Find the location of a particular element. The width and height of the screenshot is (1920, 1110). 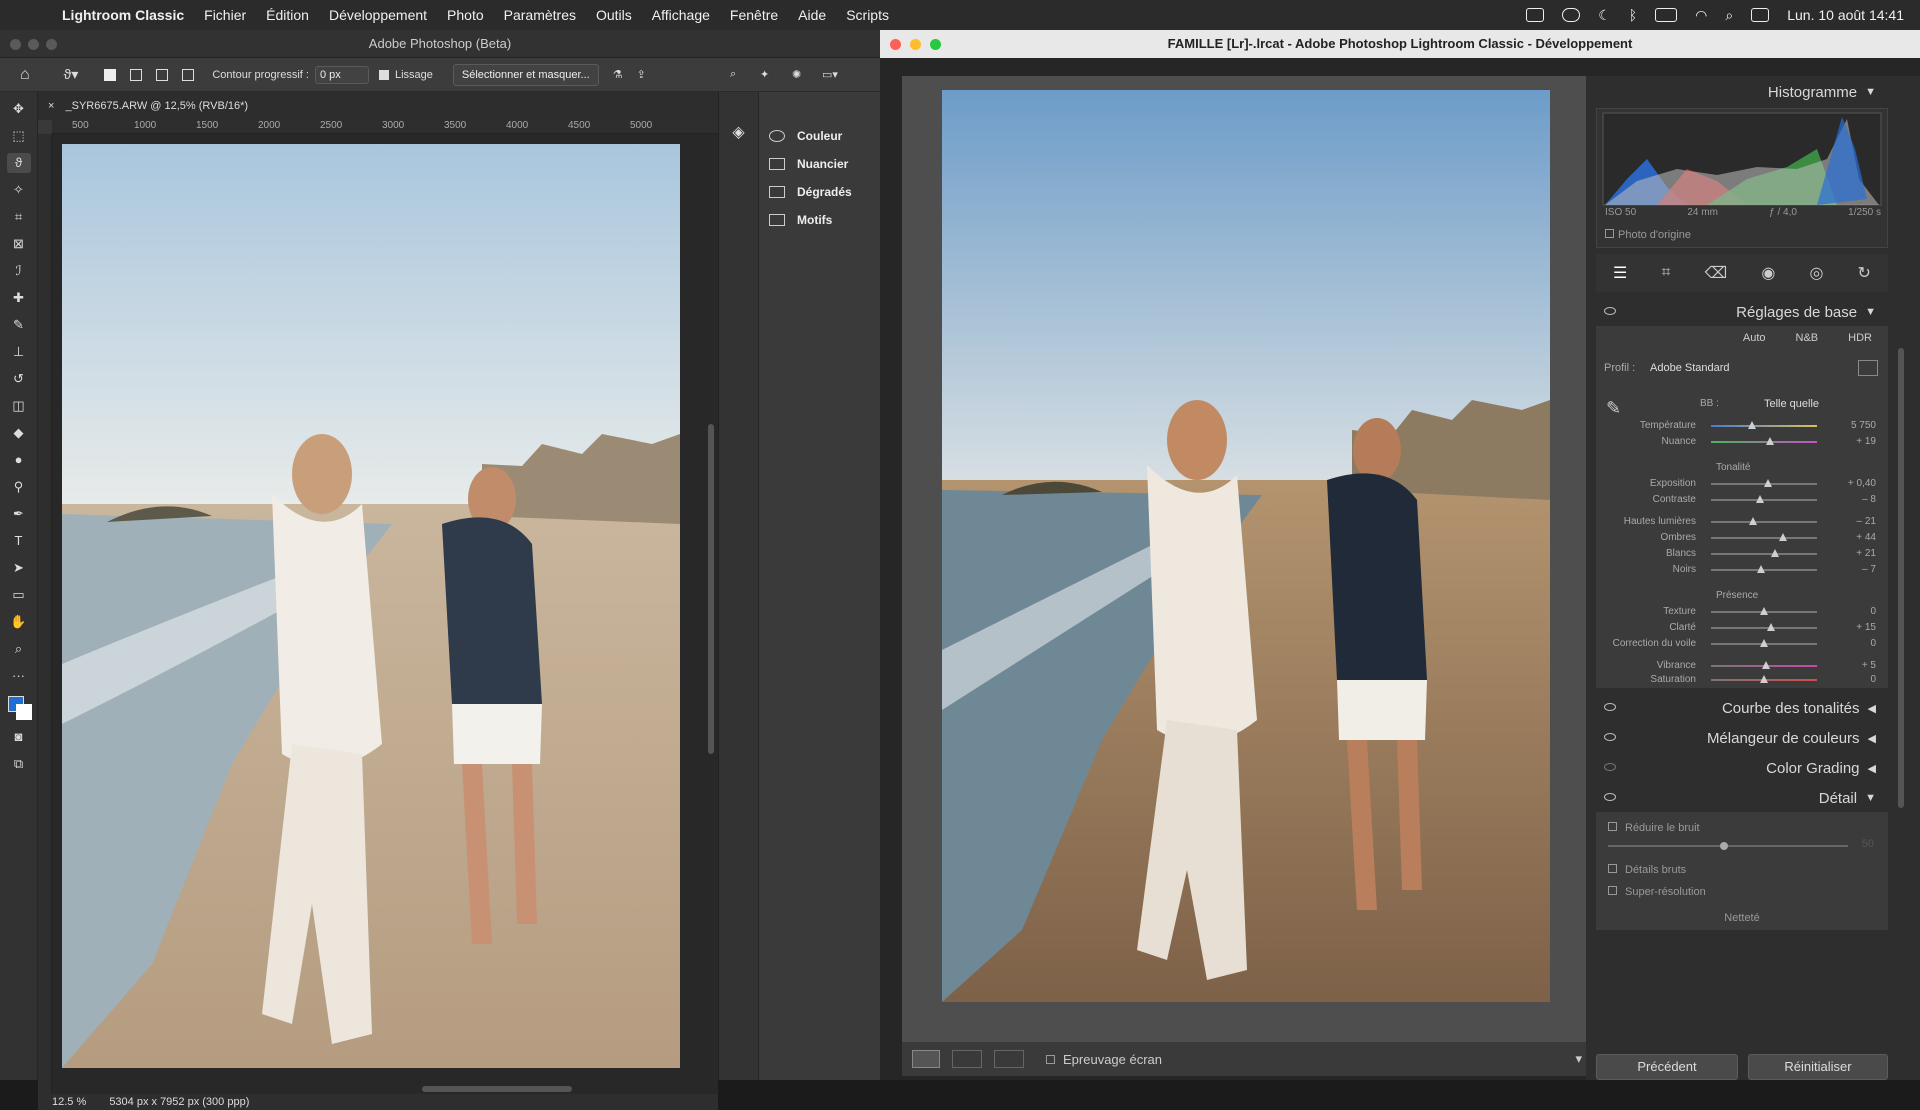

contrast-slider: Contraste – 8 is located at coordinates (1742, 500).